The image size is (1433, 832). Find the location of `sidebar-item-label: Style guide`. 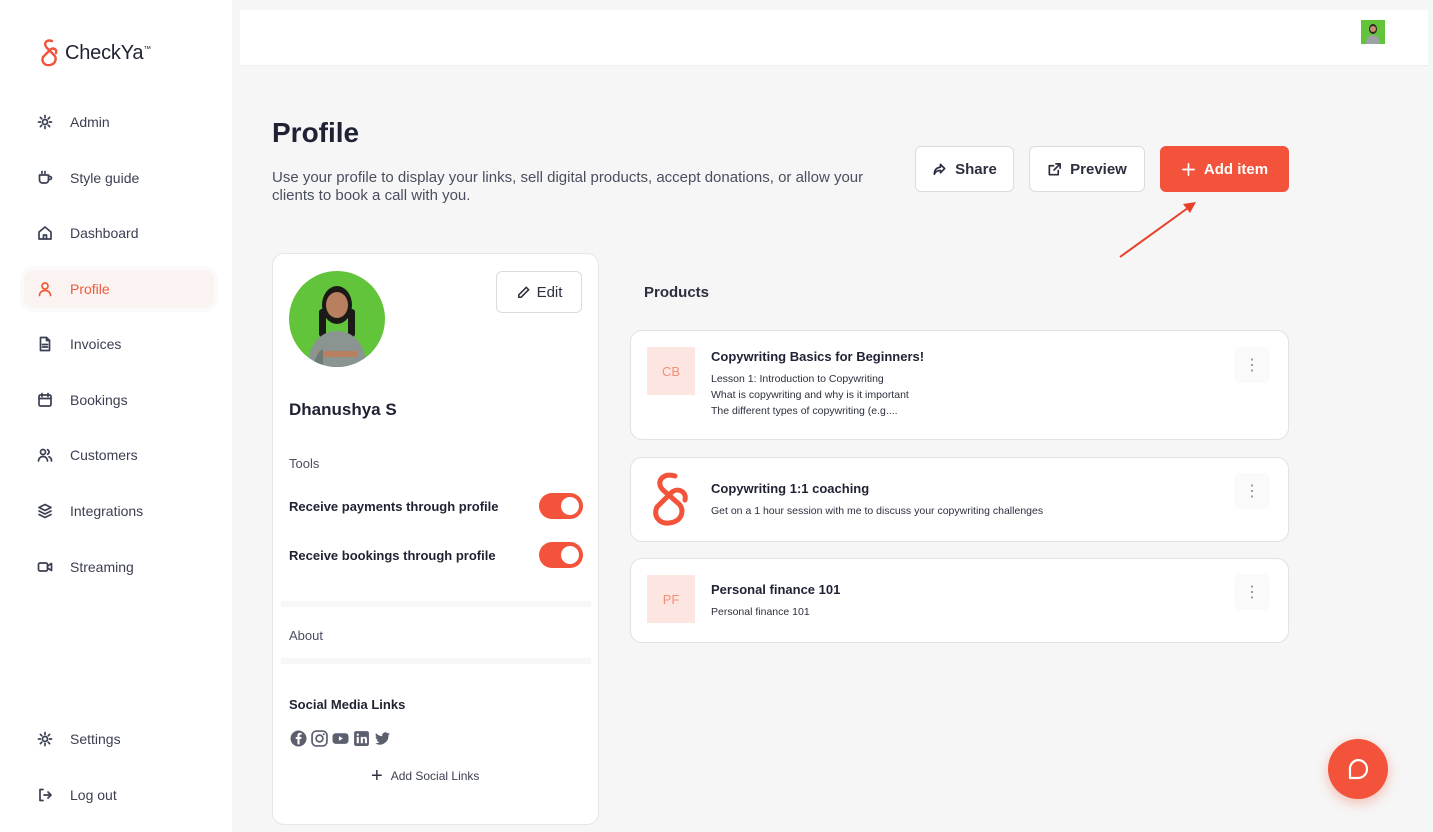

sidebar-item-label: Style guide is located at coordinates (105, 178).